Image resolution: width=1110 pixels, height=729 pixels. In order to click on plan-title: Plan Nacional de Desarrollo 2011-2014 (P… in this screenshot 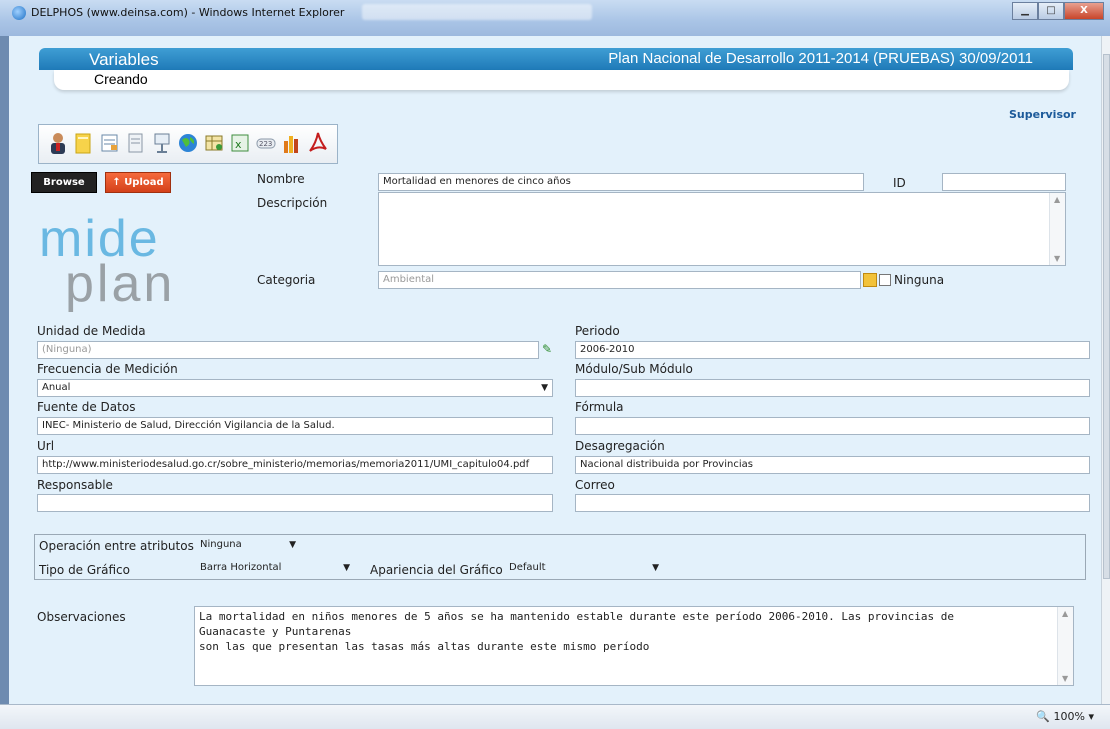, I will do `click(820, 58)`.